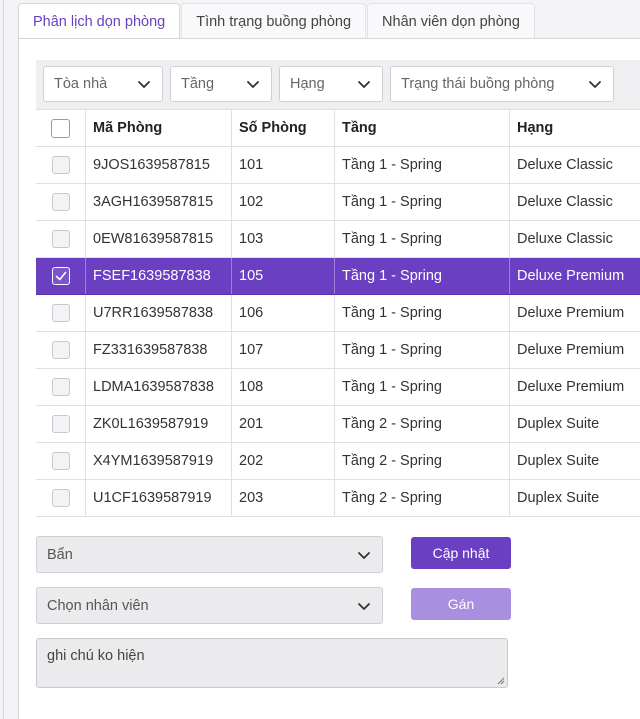 This screenshot has width=640, height=719. I want to click on select-all-checkbox, so click(60, 128).